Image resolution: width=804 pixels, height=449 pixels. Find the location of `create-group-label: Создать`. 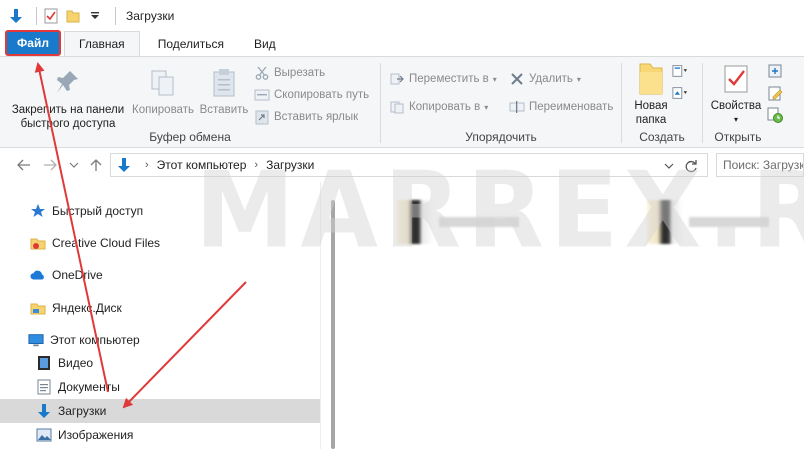

create-group-label: Создать is located at coordinates (662, 137).